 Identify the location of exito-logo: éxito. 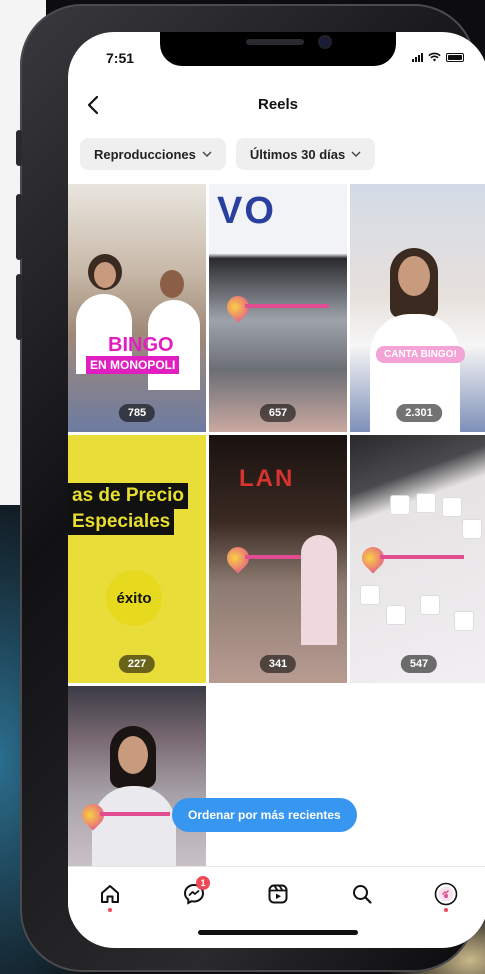
(134, 598).